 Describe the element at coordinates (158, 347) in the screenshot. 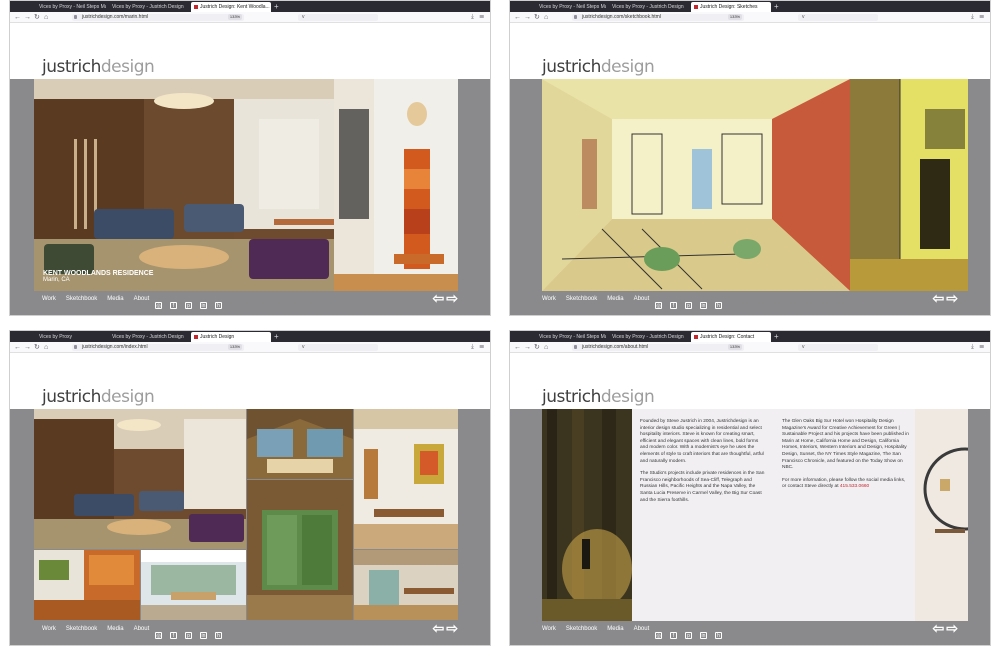

I see `address-bar: justrichdesign.com/index.html` at that location.